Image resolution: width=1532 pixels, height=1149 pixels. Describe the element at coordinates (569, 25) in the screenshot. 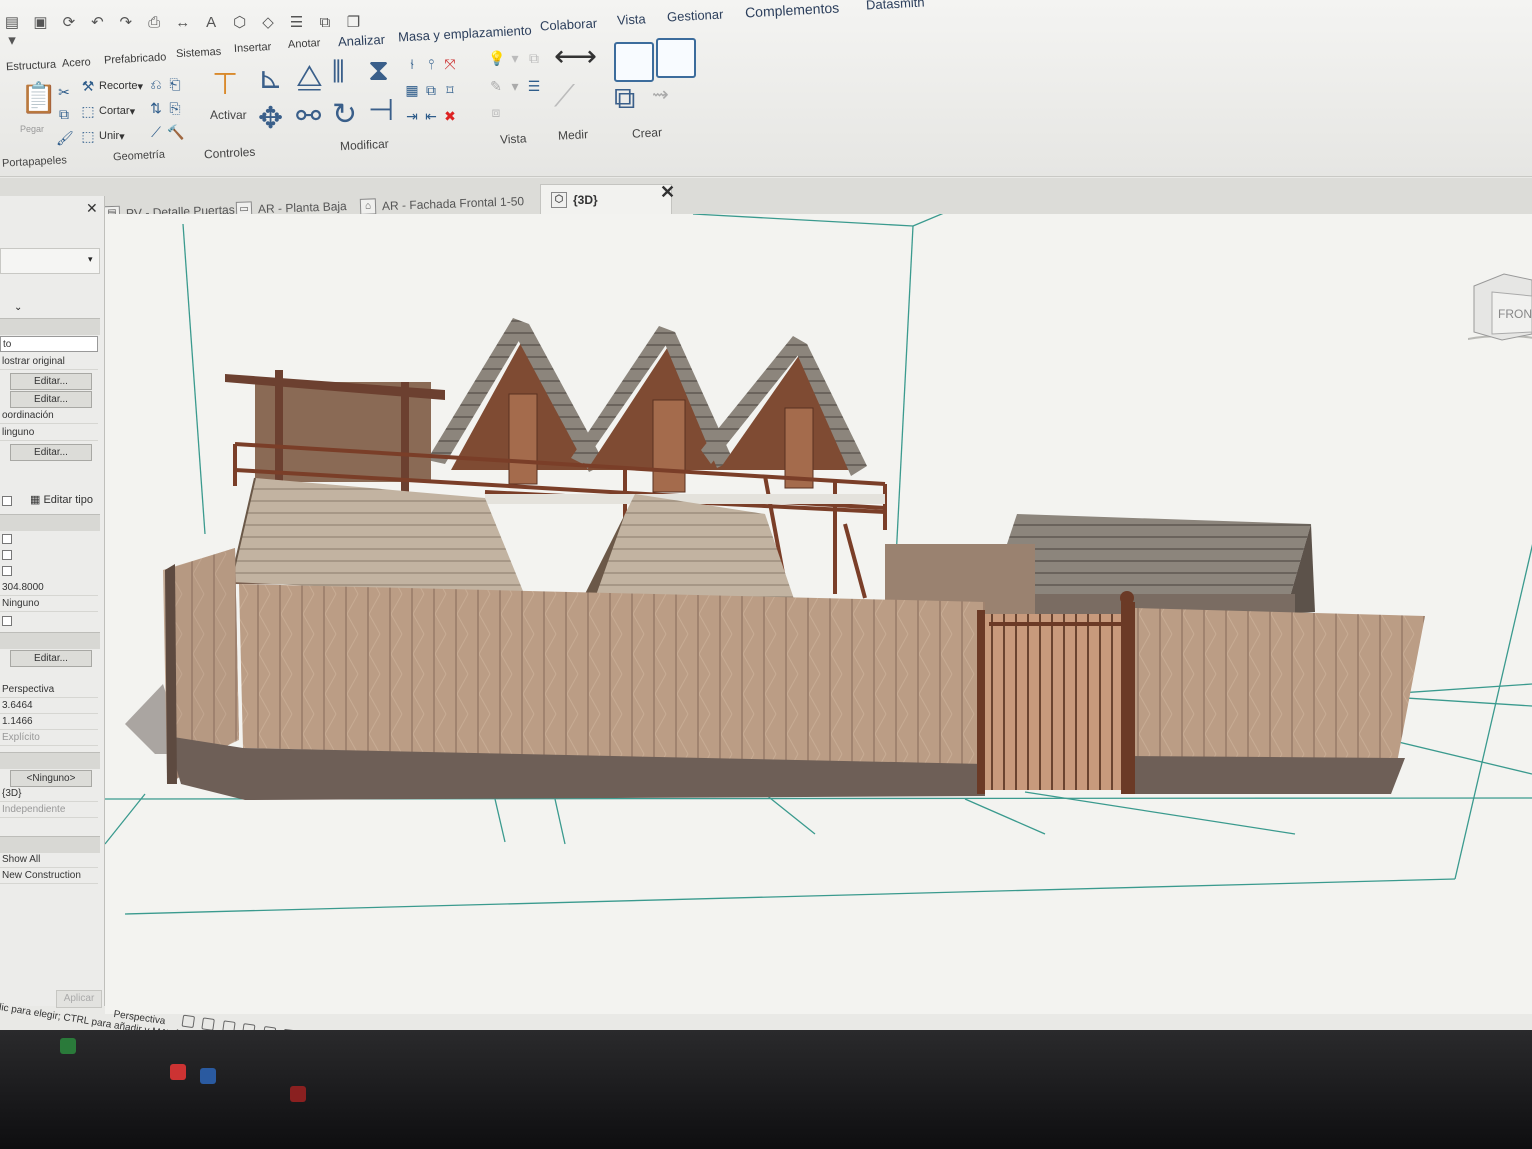

I see `tab-colaborar: Colaborar` at that location.